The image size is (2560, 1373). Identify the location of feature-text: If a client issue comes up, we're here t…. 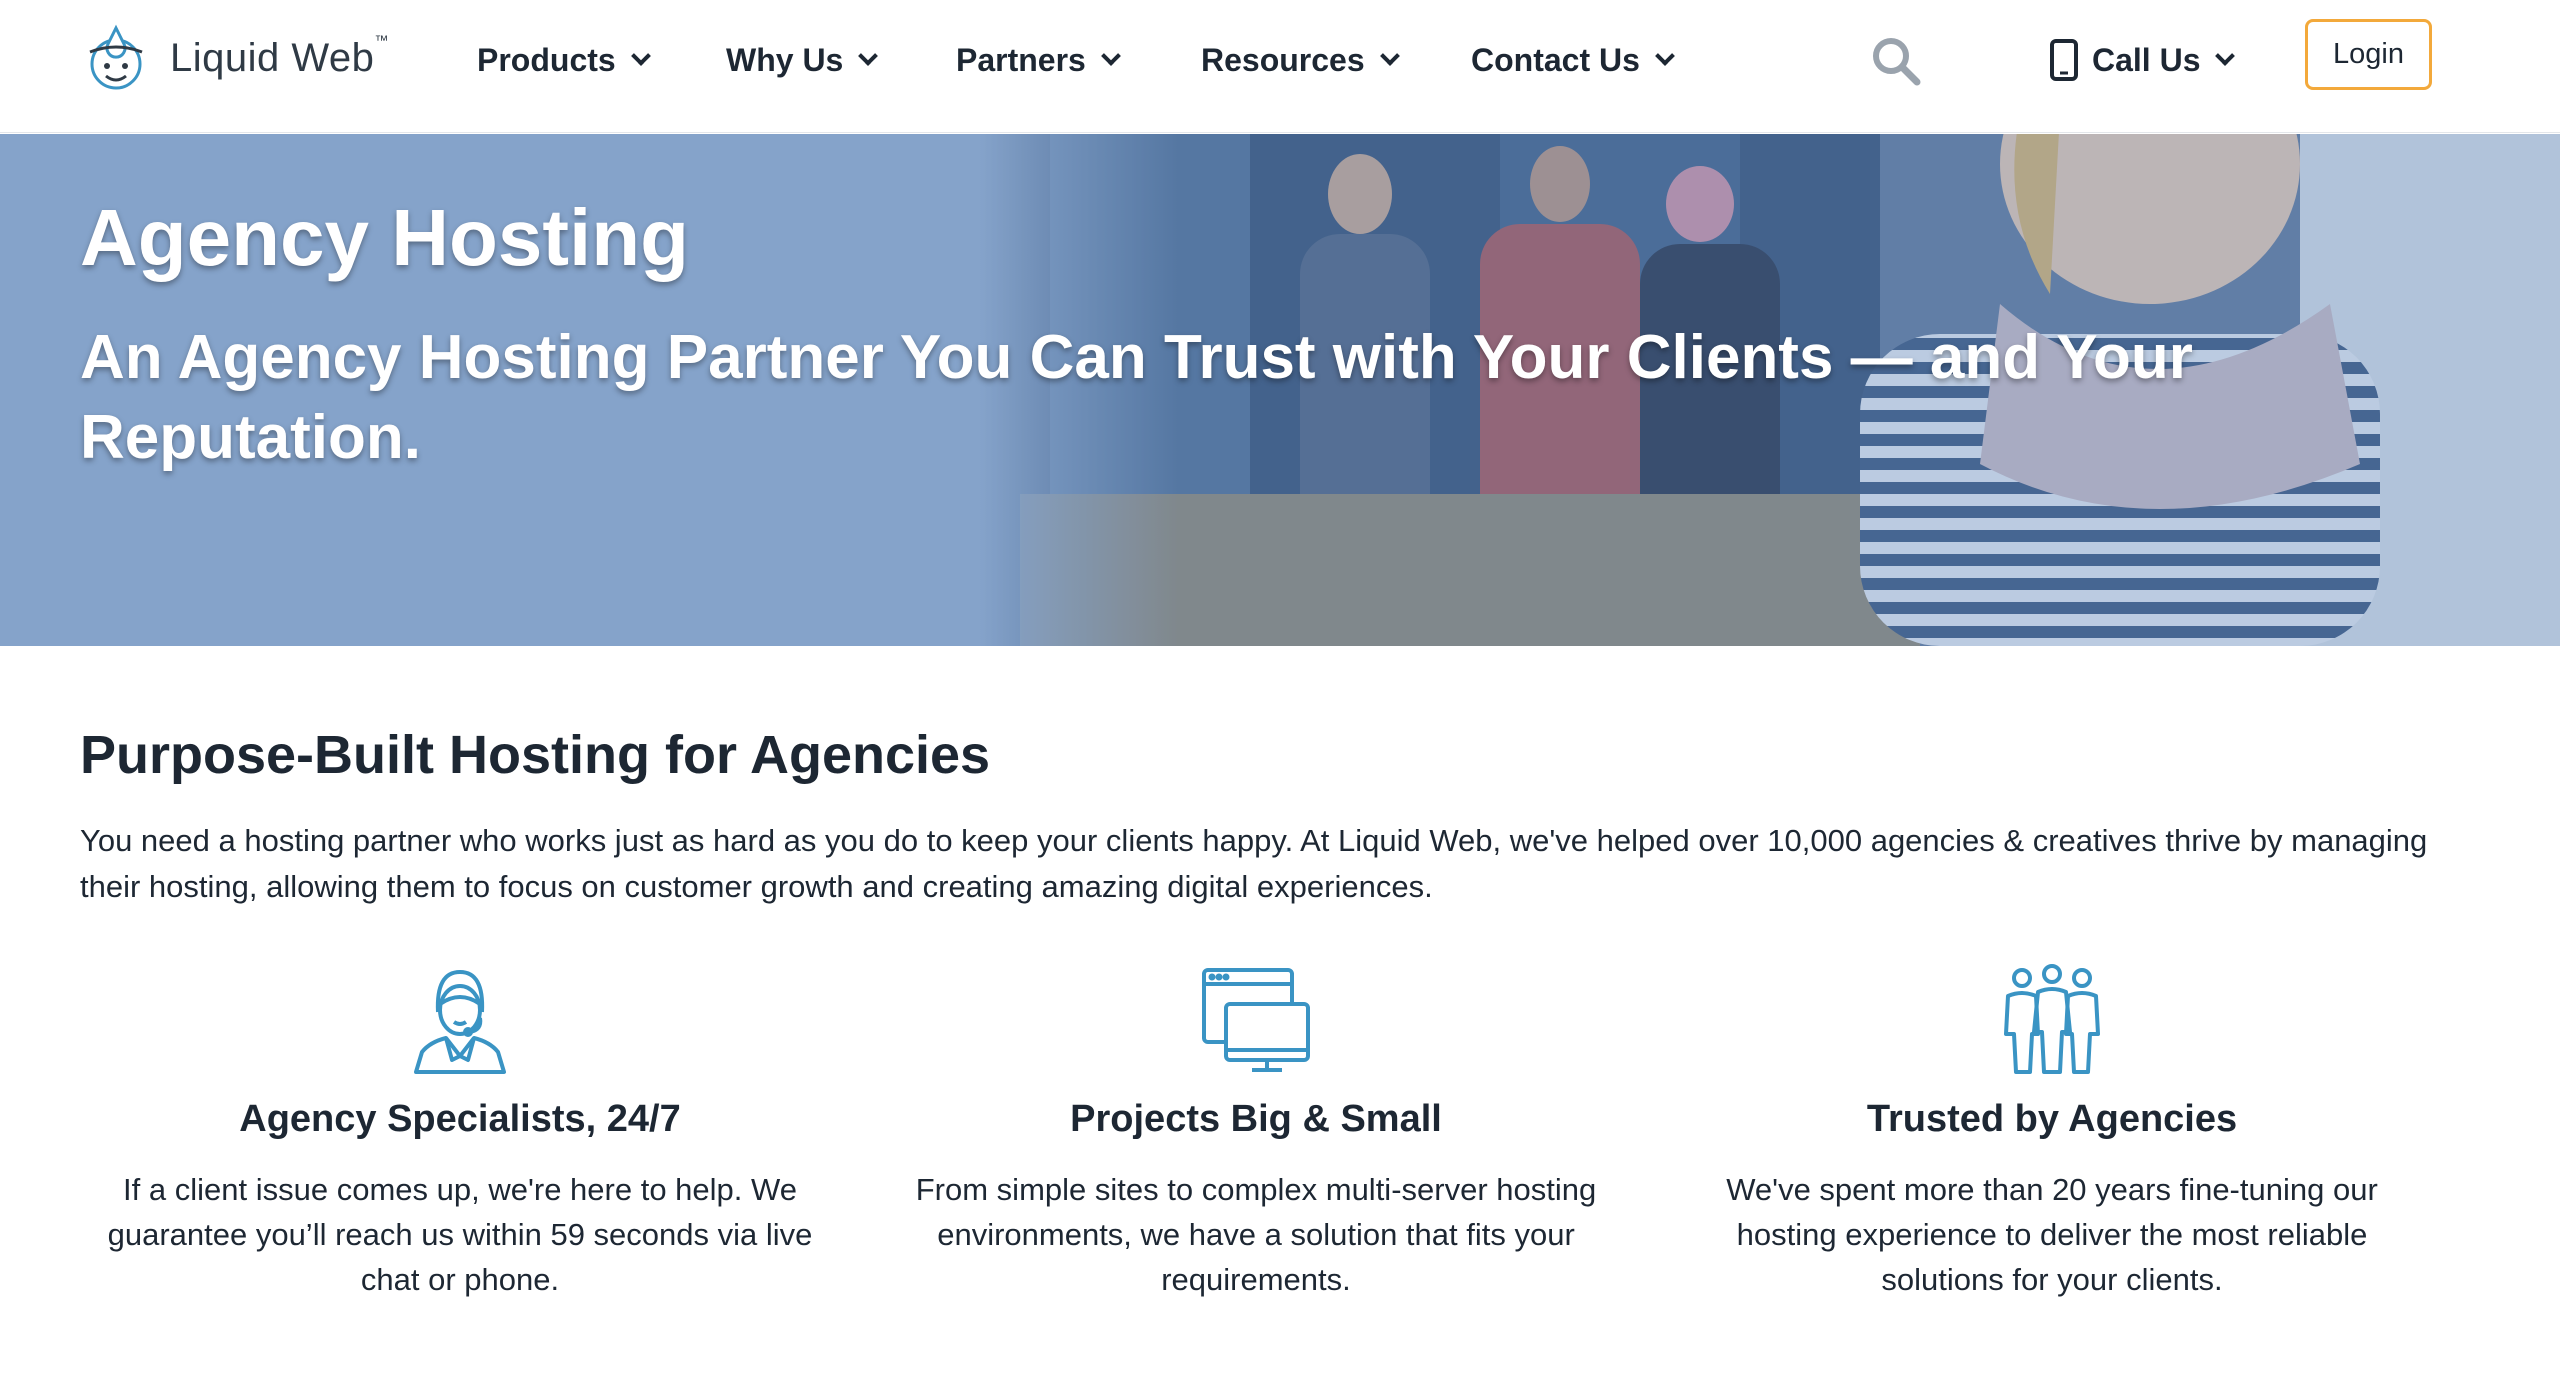
(460, 1234).